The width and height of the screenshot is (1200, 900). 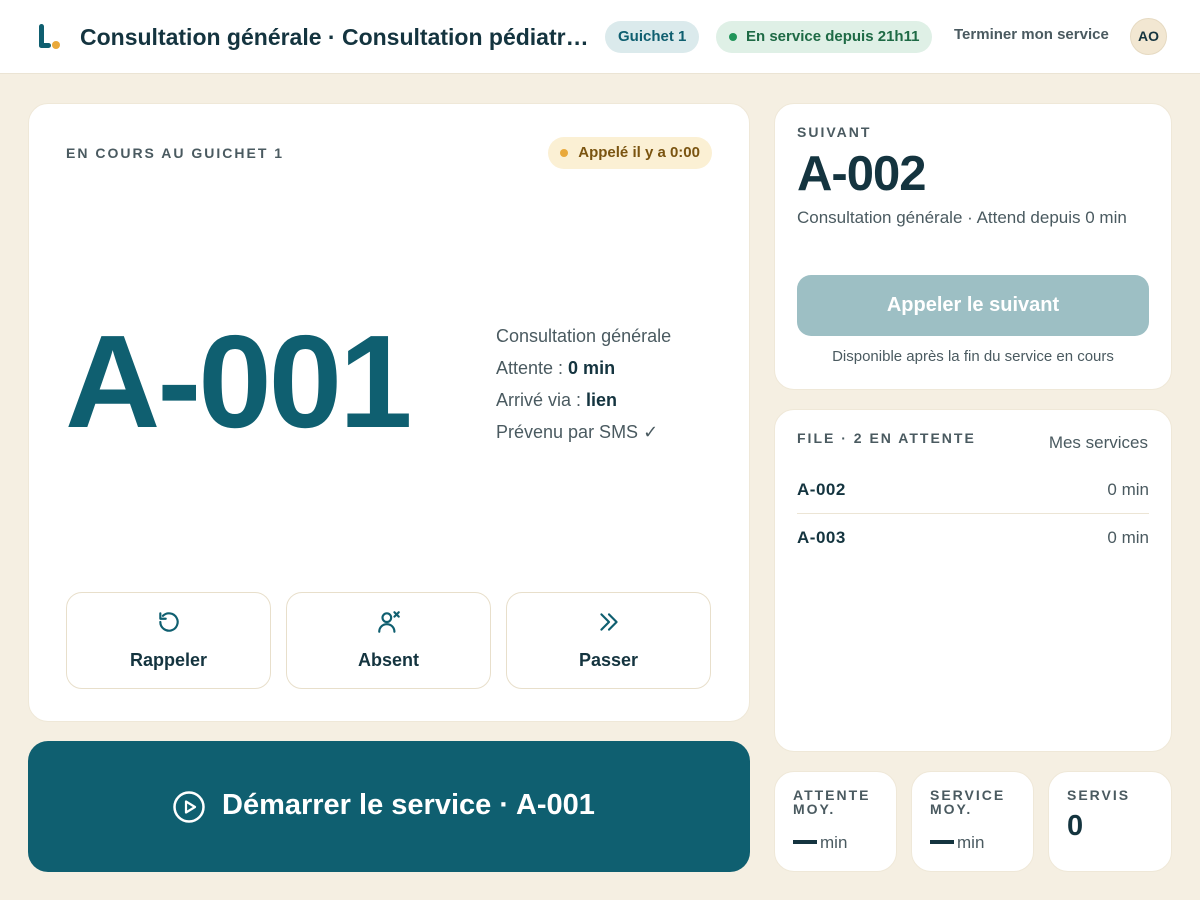 I want to click on current-eyebrow: EN COURS AU GUICHET 1, so click(x=175, y=153).